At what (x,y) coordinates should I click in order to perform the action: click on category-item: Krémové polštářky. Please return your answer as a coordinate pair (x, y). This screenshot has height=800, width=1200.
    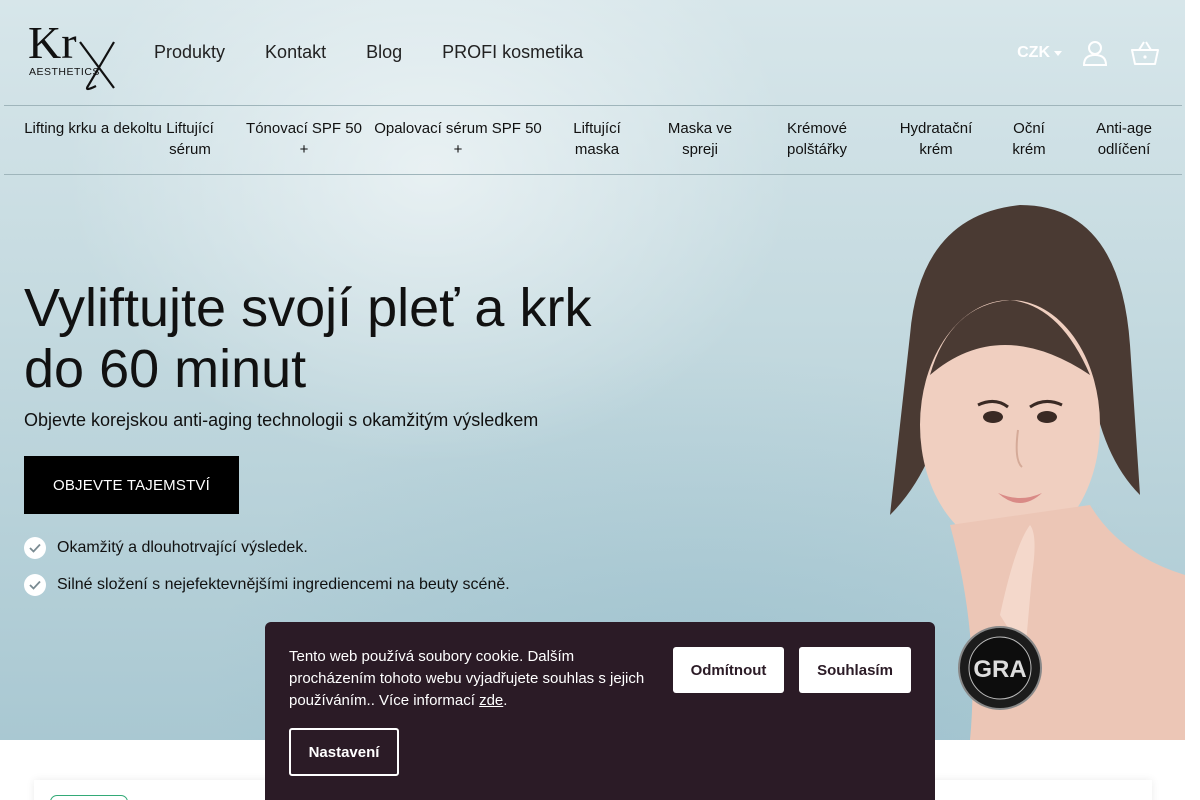
    Looking at the image, I should click on (817, 139).